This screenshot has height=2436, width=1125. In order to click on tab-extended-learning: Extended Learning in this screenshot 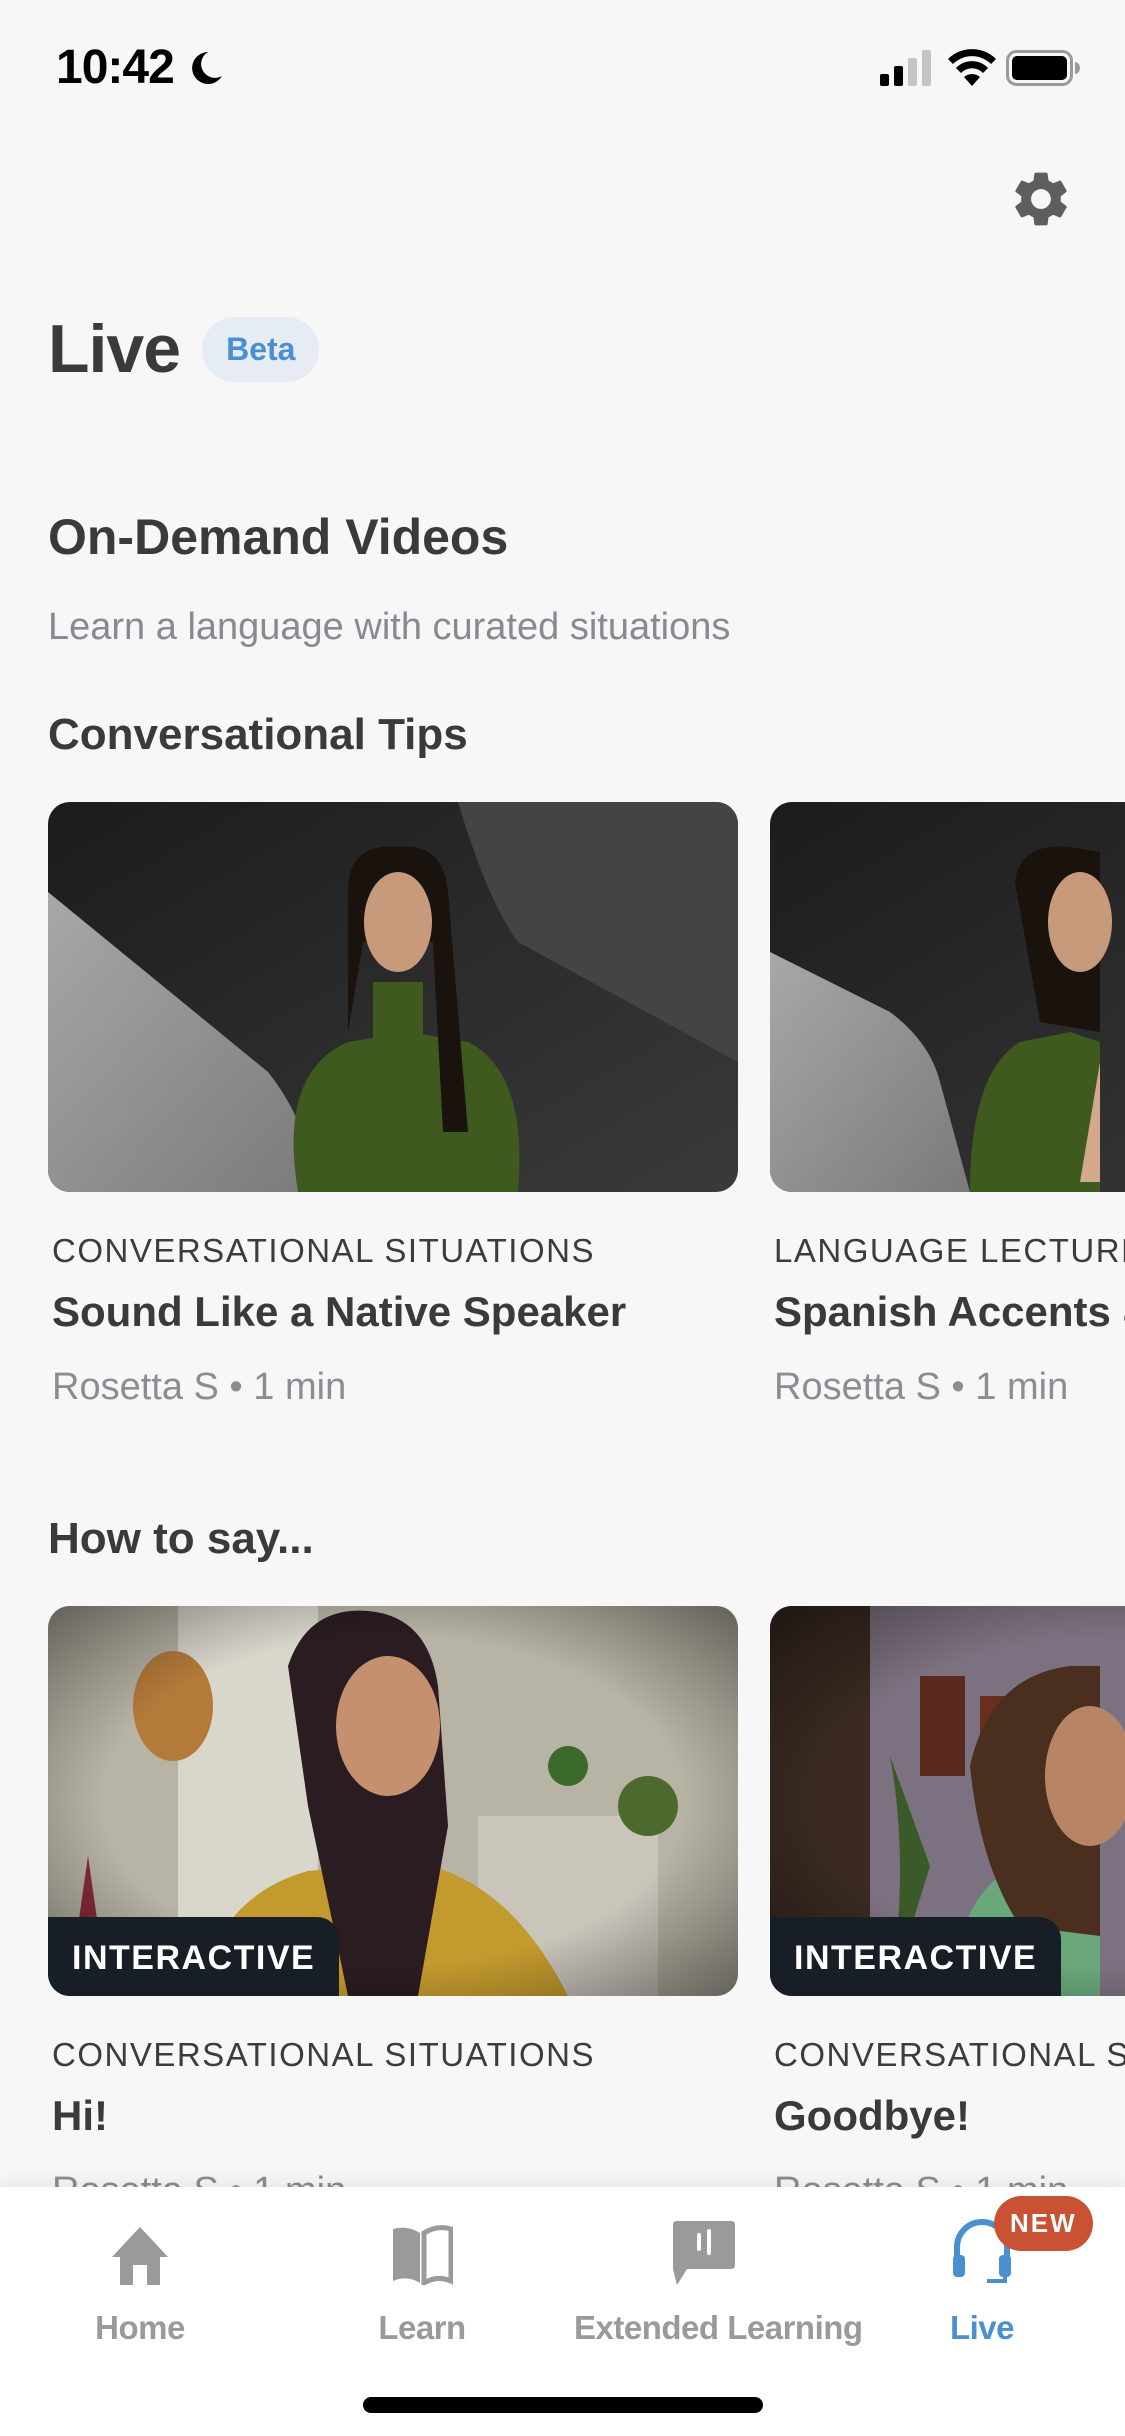, I will do `click(718, 2281)`.